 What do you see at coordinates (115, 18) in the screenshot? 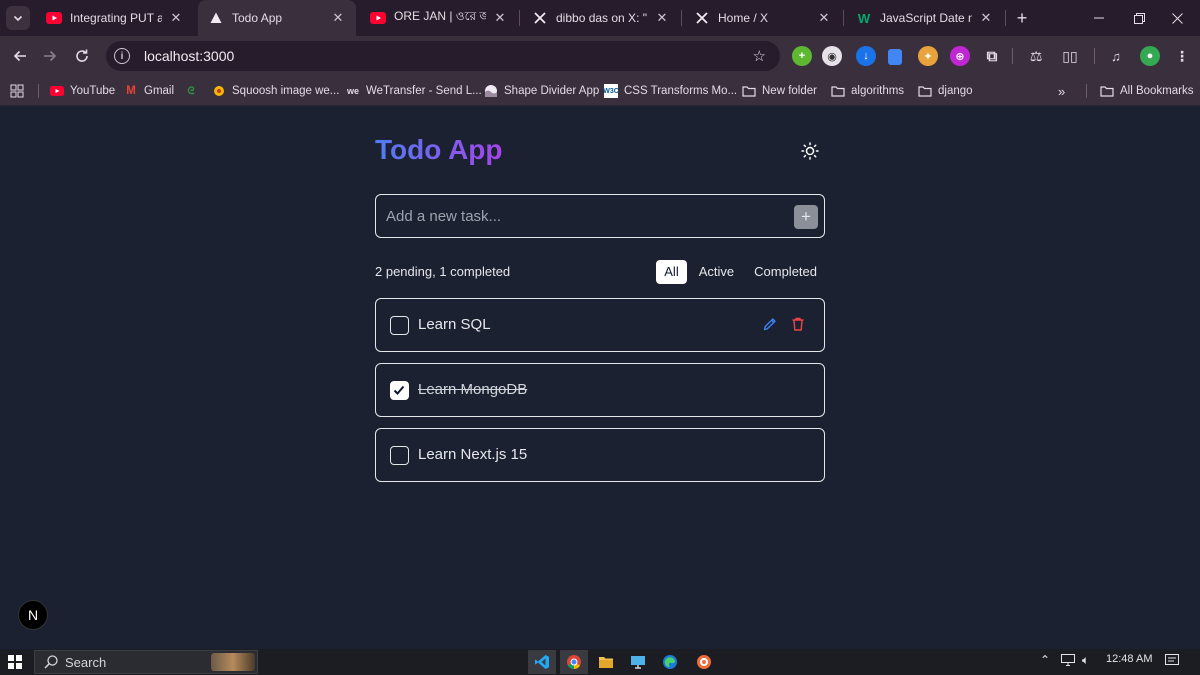
I see `browser-tab: Integrating PUT and D ✕` at bounding box center [115, 18].